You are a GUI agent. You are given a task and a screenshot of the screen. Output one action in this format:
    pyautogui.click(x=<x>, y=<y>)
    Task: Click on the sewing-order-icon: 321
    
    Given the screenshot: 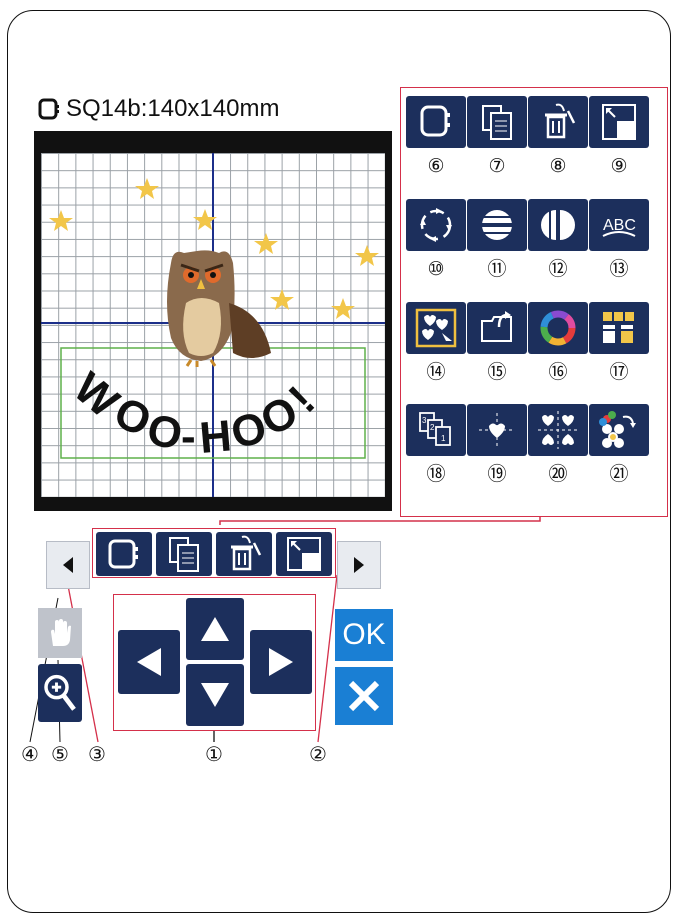 What is the action you would take?
    pyautogui.click(x=435, y=429)
    